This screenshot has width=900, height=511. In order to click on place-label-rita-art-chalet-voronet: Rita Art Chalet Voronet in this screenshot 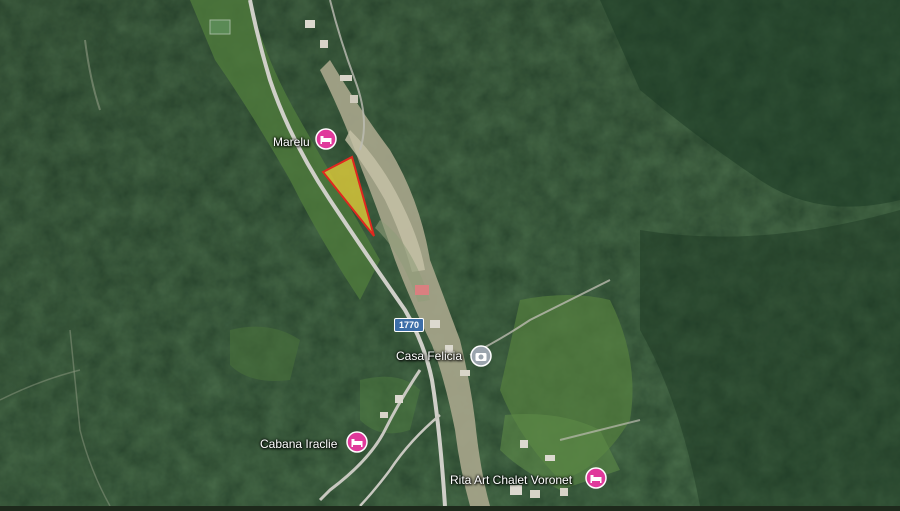, I will do `click(511, 480)`.